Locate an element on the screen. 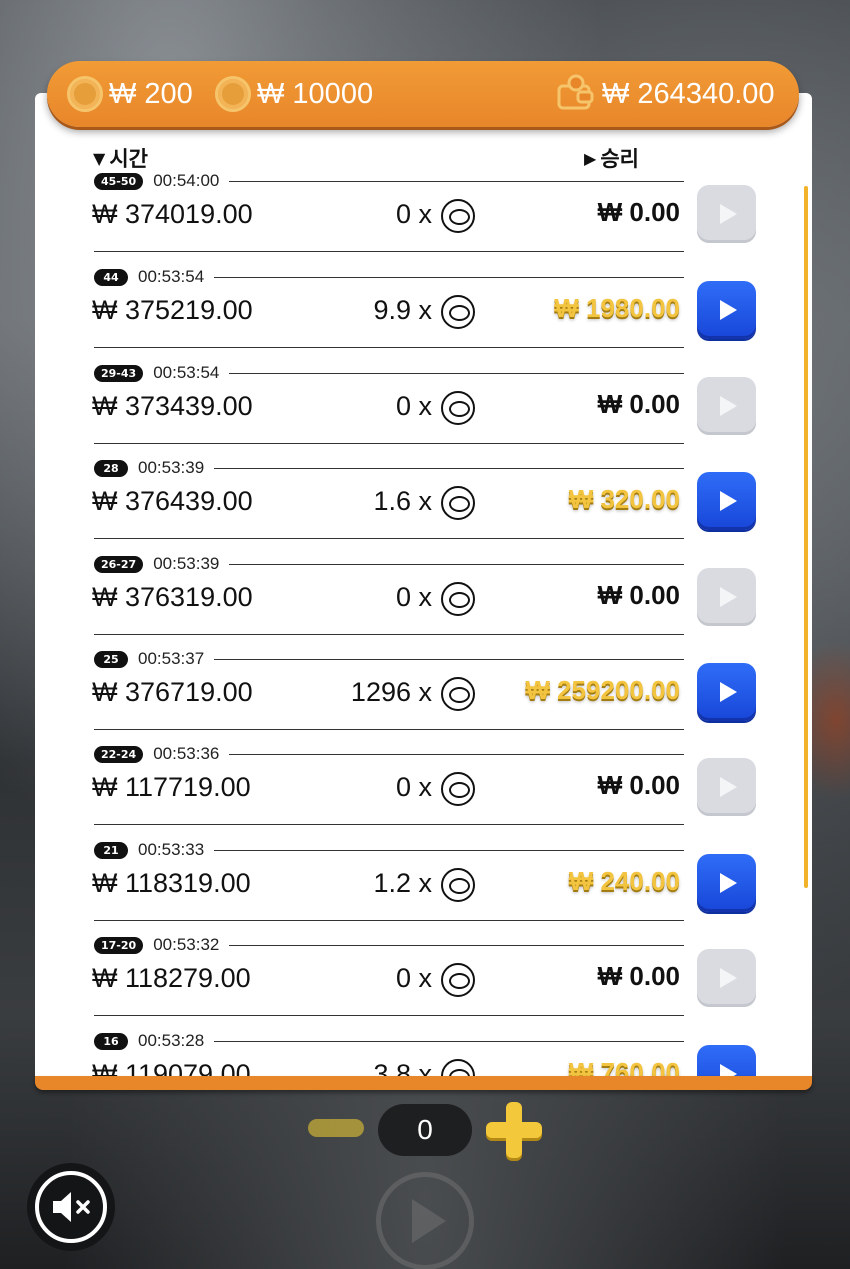 Image resolution: width=850 pixels, height=1269 pixels. round-badge: 22-24 is located at coordinates (119, 754).